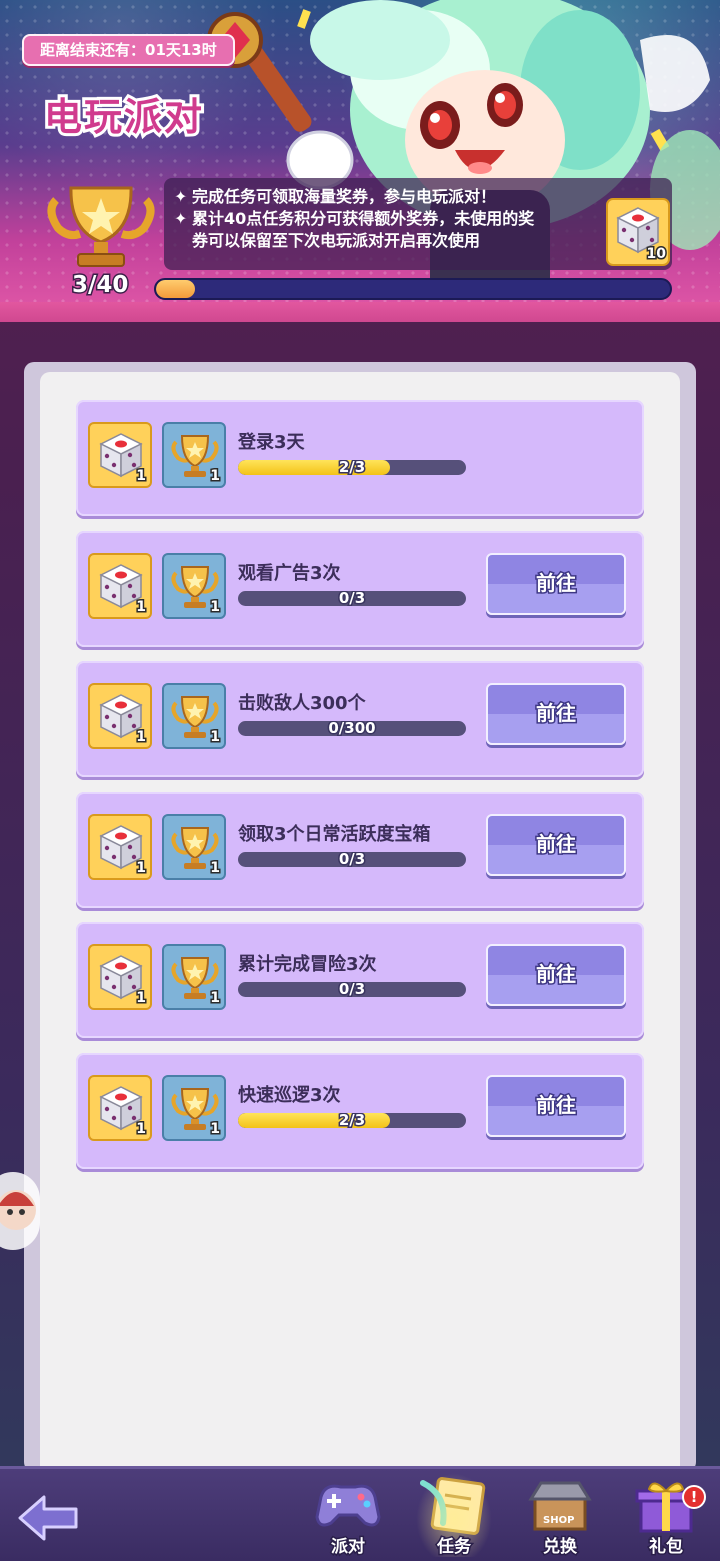 The image size is (720, 1561). Describe the element at coordinates (128, 50) in the screenshot. I see `event-timer: 距离结束还有：01天13时` at that location.